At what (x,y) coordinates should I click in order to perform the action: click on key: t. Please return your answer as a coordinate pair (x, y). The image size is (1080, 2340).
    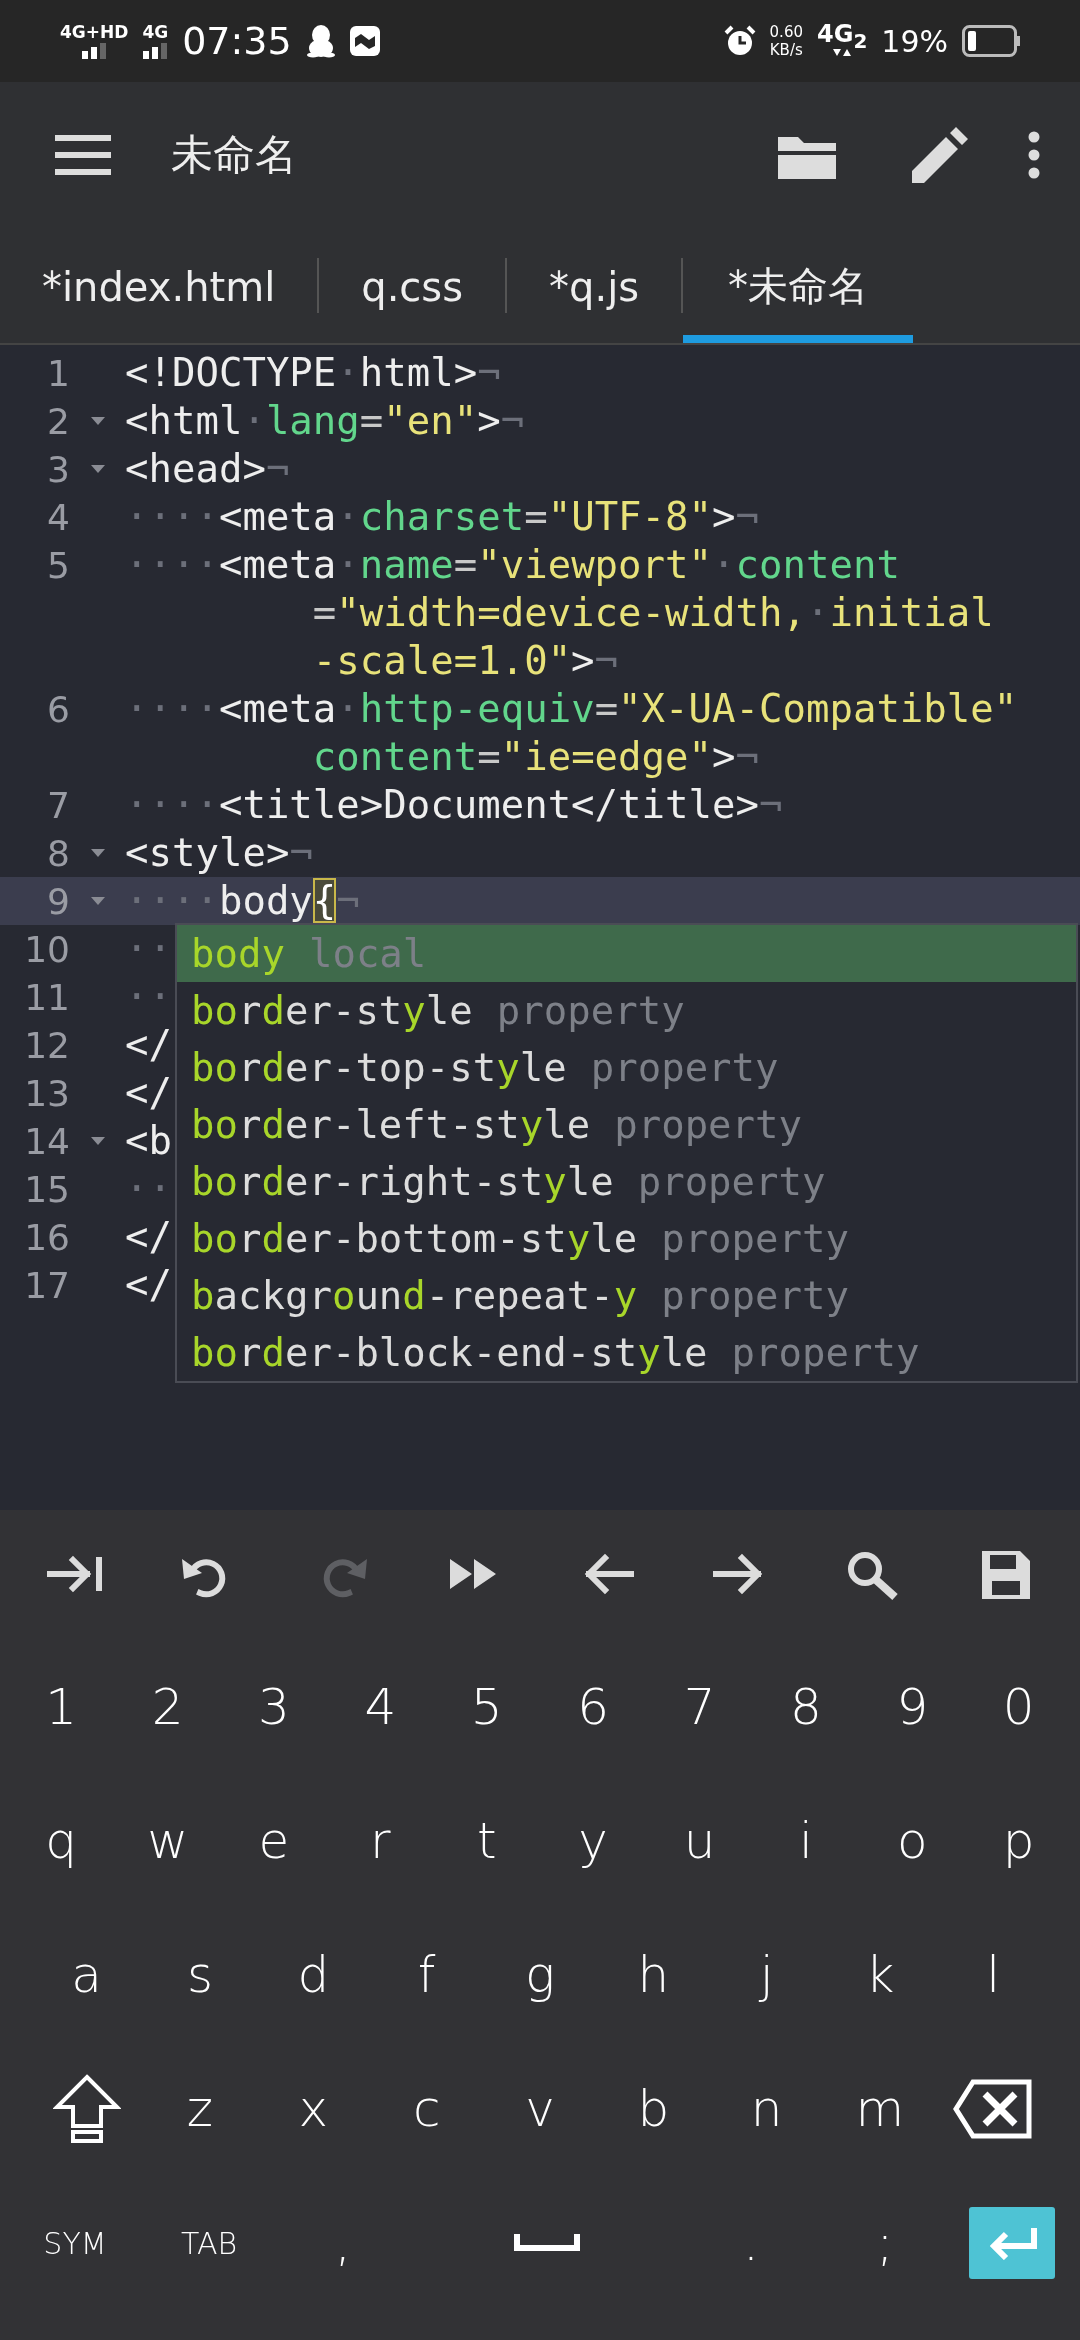
    Looking at the image, I should click on (486, 1841).